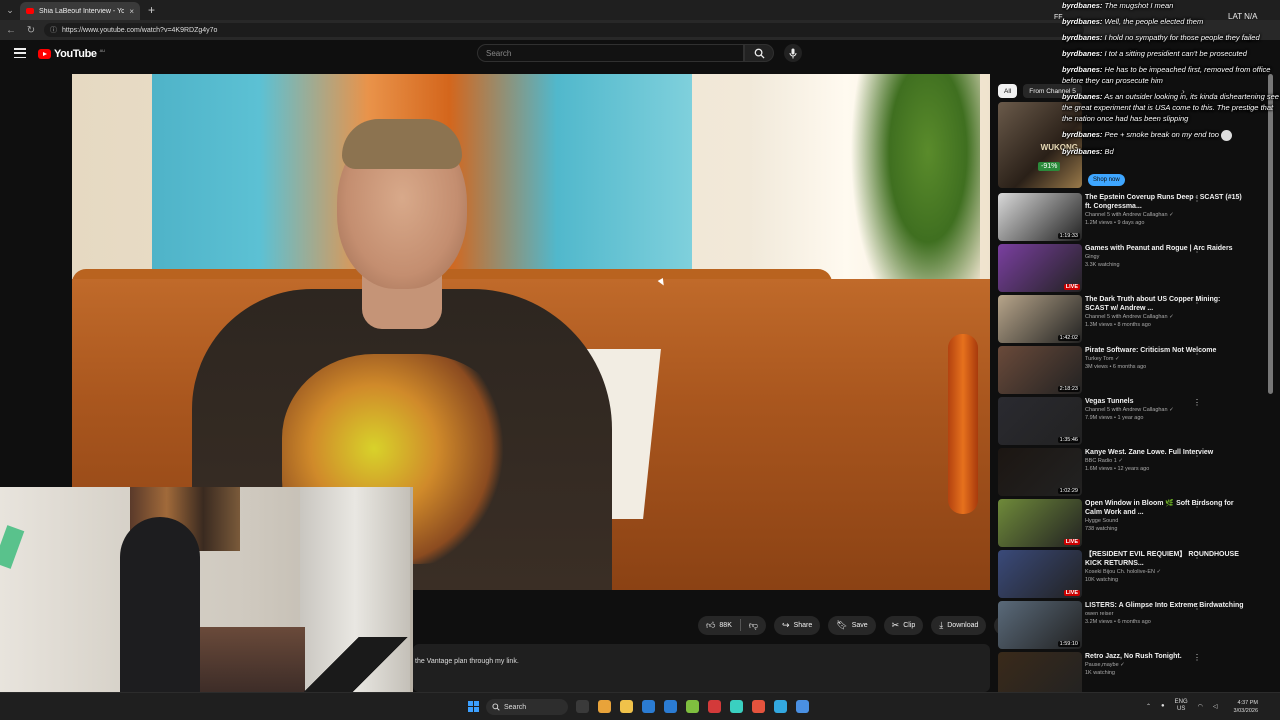 This screenshot has width=1280, height=720. I want to click on video-thumbnail: 1:02:29, so click(1040, 472).